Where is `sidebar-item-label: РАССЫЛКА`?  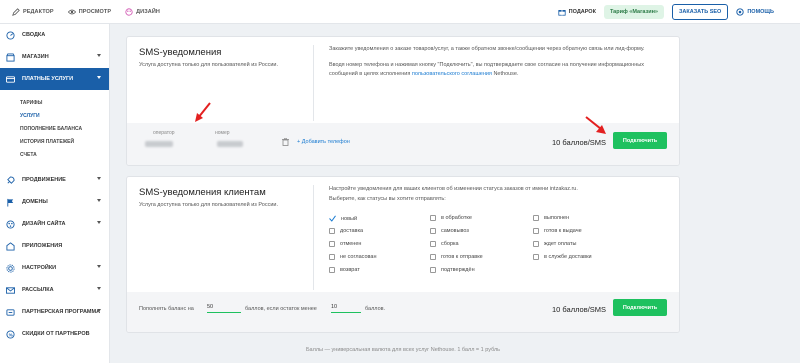 sidebar-item-label: РАССЫЛКА is located at coordinates (38, 290).